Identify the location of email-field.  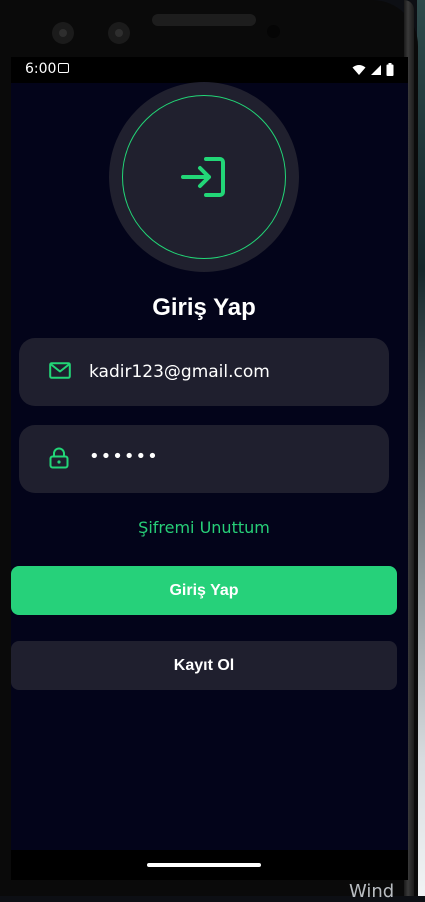
(204, 372).